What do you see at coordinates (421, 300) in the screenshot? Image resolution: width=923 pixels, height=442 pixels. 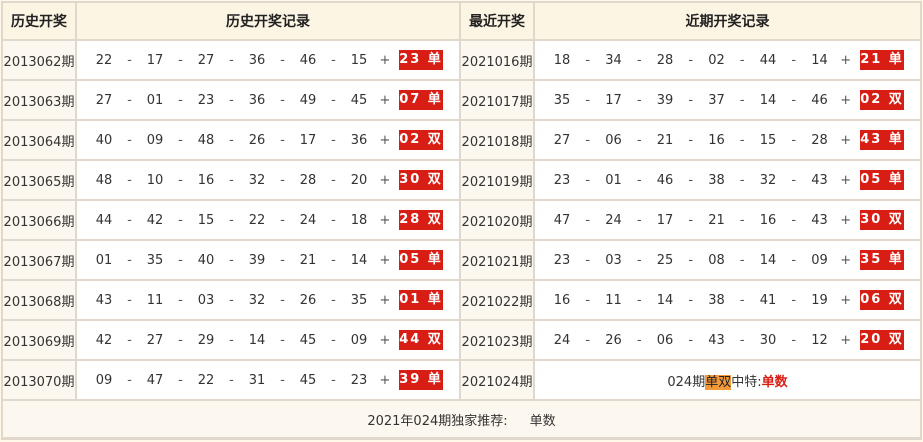 I see `special-number-badge: 01 单` at bounding box center [421, 300].